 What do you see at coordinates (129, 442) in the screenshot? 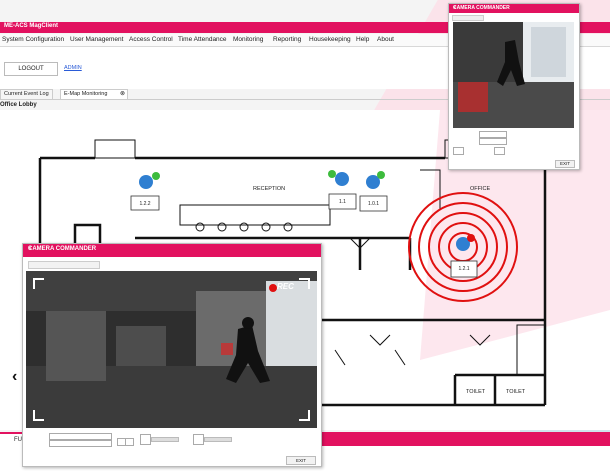
I see `preset-set-button` at bounding box center [129, 442].